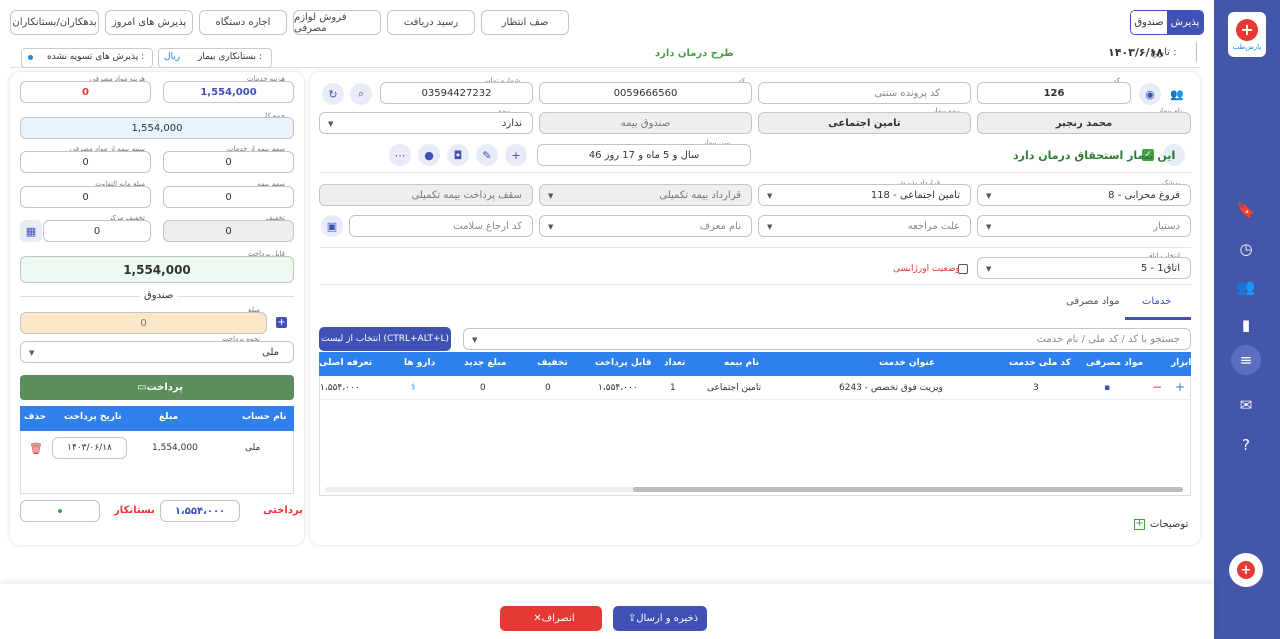  What do you see at coordinates (420, 363) in the screenshot?
I see `col-drugs: دارو ها` at bounding box center [420, 363].